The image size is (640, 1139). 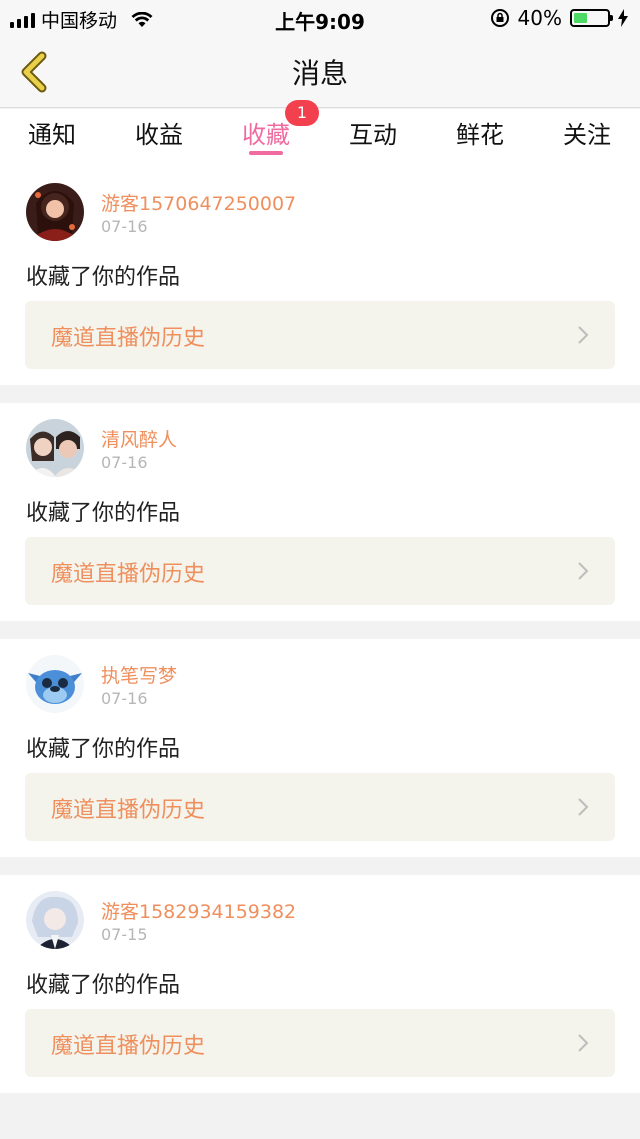 I want to click on username: 清风醉人, so click(x=139, y=438).